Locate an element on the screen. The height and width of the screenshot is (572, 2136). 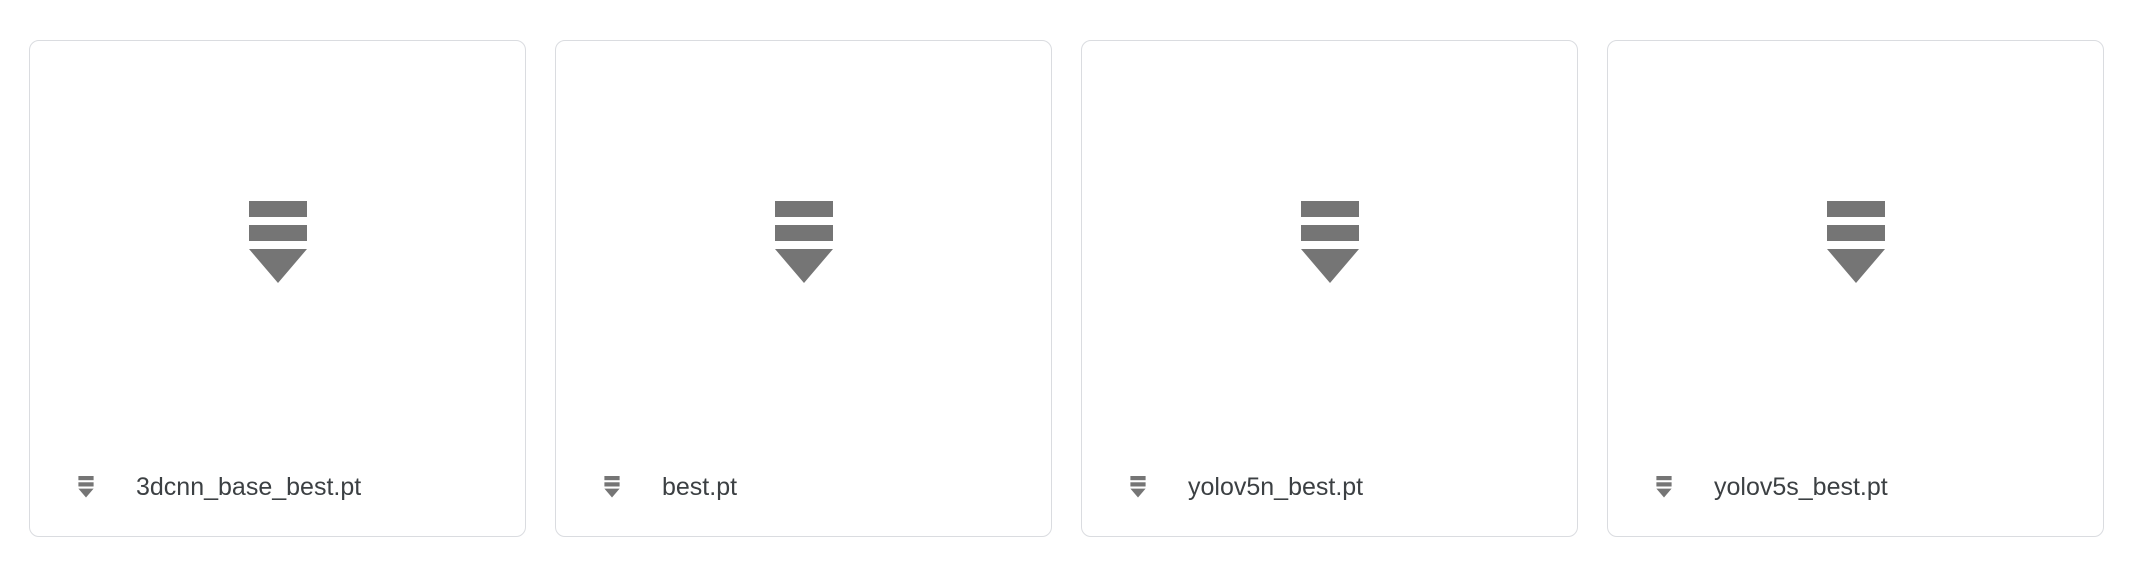
file-card-footer: yolov5n_best.pt is located at coordinates (1329, 487).